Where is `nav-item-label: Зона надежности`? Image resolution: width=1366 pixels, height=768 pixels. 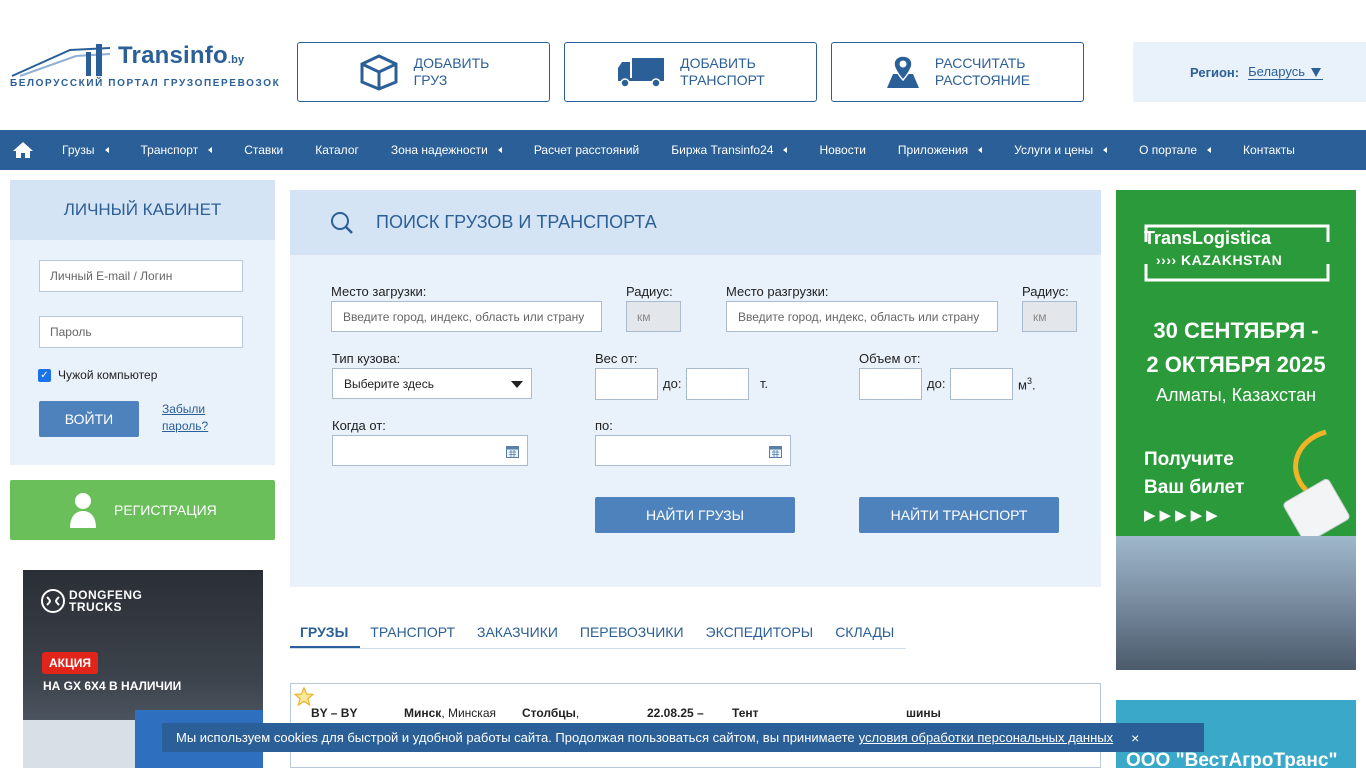 nav-item-label: Зона надежности is located at coordinates (439, 150).